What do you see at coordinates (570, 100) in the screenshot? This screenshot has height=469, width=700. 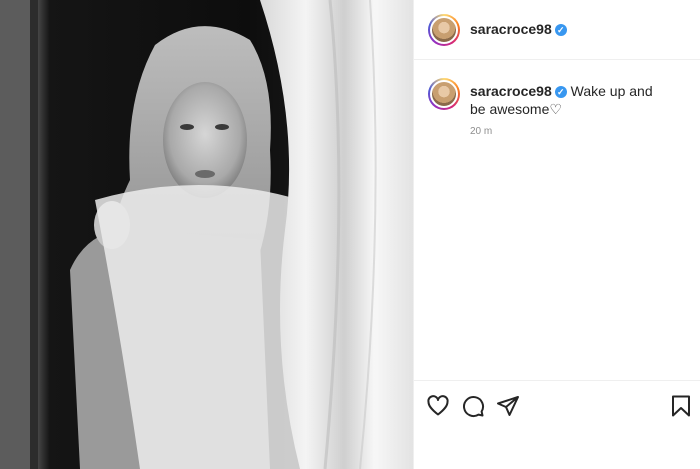 I see `caption: saracroce98 ✓ Wake up and be awesome♡` at bounding box center [570, 100].